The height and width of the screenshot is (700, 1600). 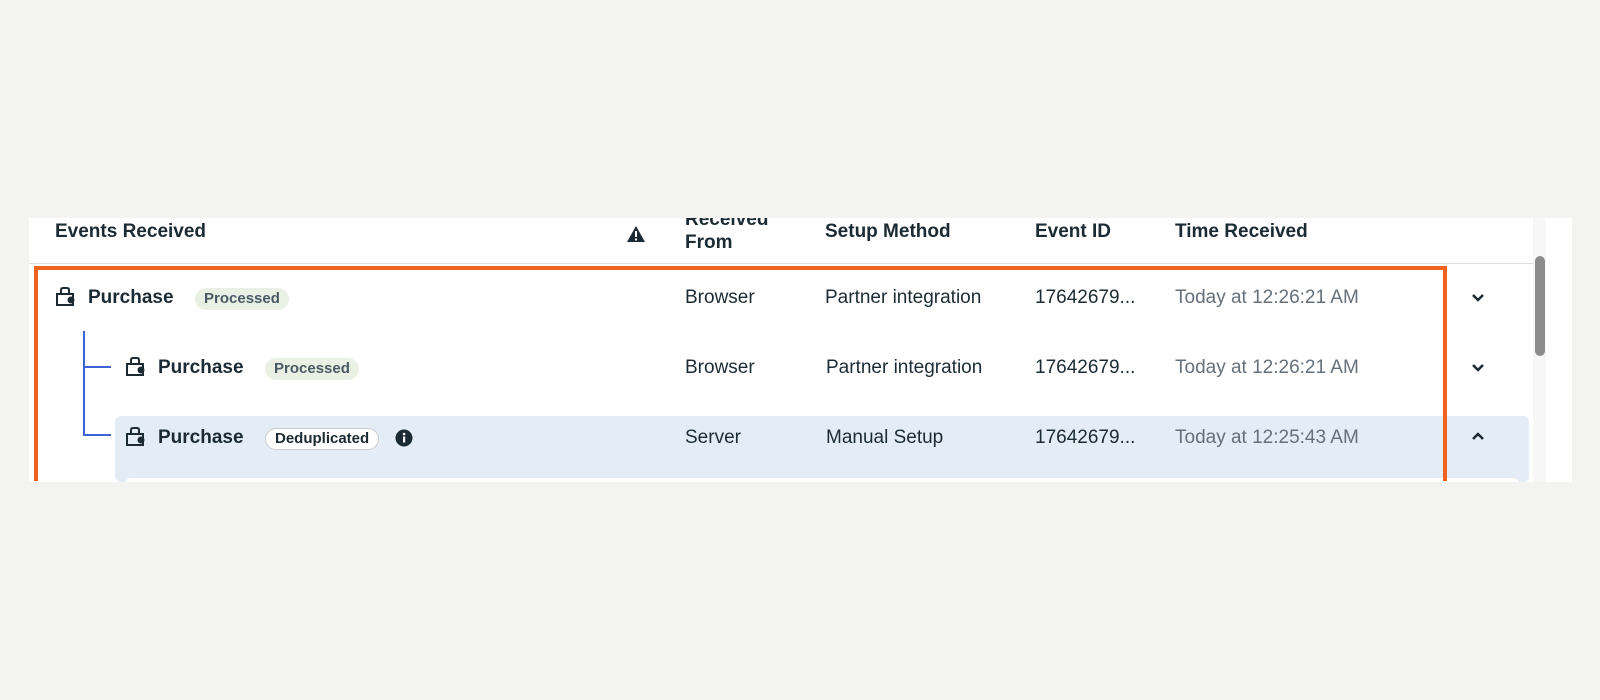 I want to click on received-from: Server, so click(x=713, y=437).